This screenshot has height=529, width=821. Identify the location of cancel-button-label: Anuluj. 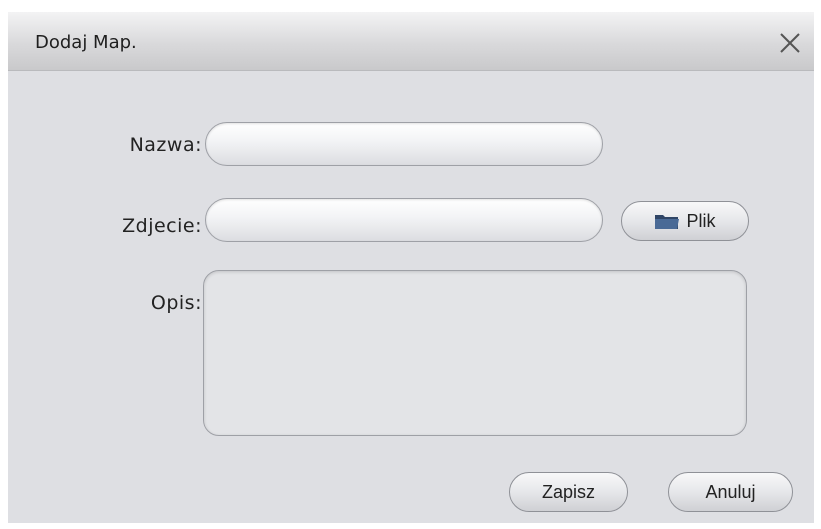
(730, 491).